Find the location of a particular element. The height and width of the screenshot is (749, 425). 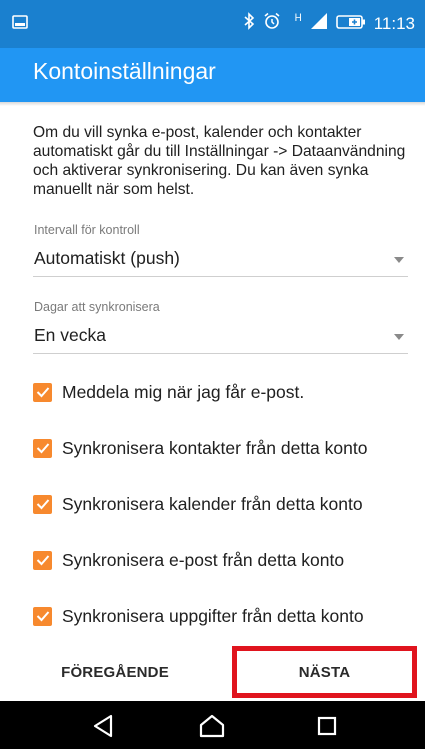

check-interval-dropdown: Automatiskt (push) is located at coordinates (220, 260).